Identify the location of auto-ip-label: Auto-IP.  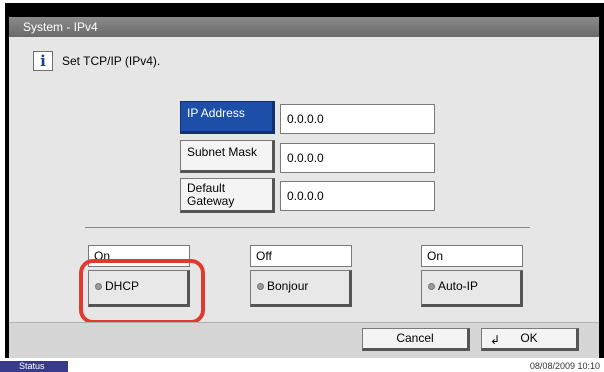
(458, 286).